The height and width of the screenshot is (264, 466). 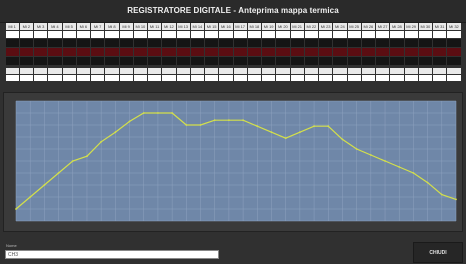 I want to click on channel-caption: Mi 5, so click(x=69, y=26).